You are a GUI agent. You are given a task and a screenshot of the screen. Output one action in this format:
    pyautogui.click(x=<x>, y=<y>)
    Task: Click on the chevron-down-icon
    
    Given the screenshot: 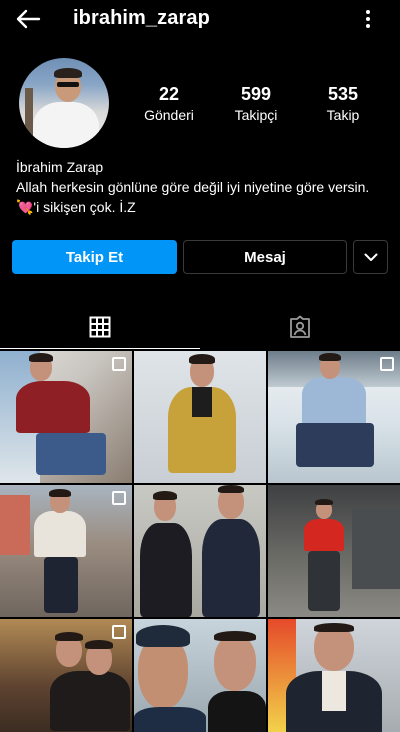 What is the action you would take?
    pyautogui.click(x=370, y=257)
    